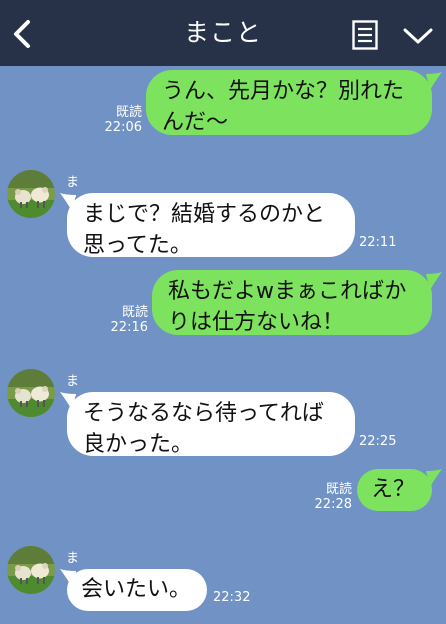 The width and height of the screenshot is (446, 624). What do you see at coordinates (123, 127) in the screenshot?
I see `message-time: 22:06` at bounding box center [123, 127].